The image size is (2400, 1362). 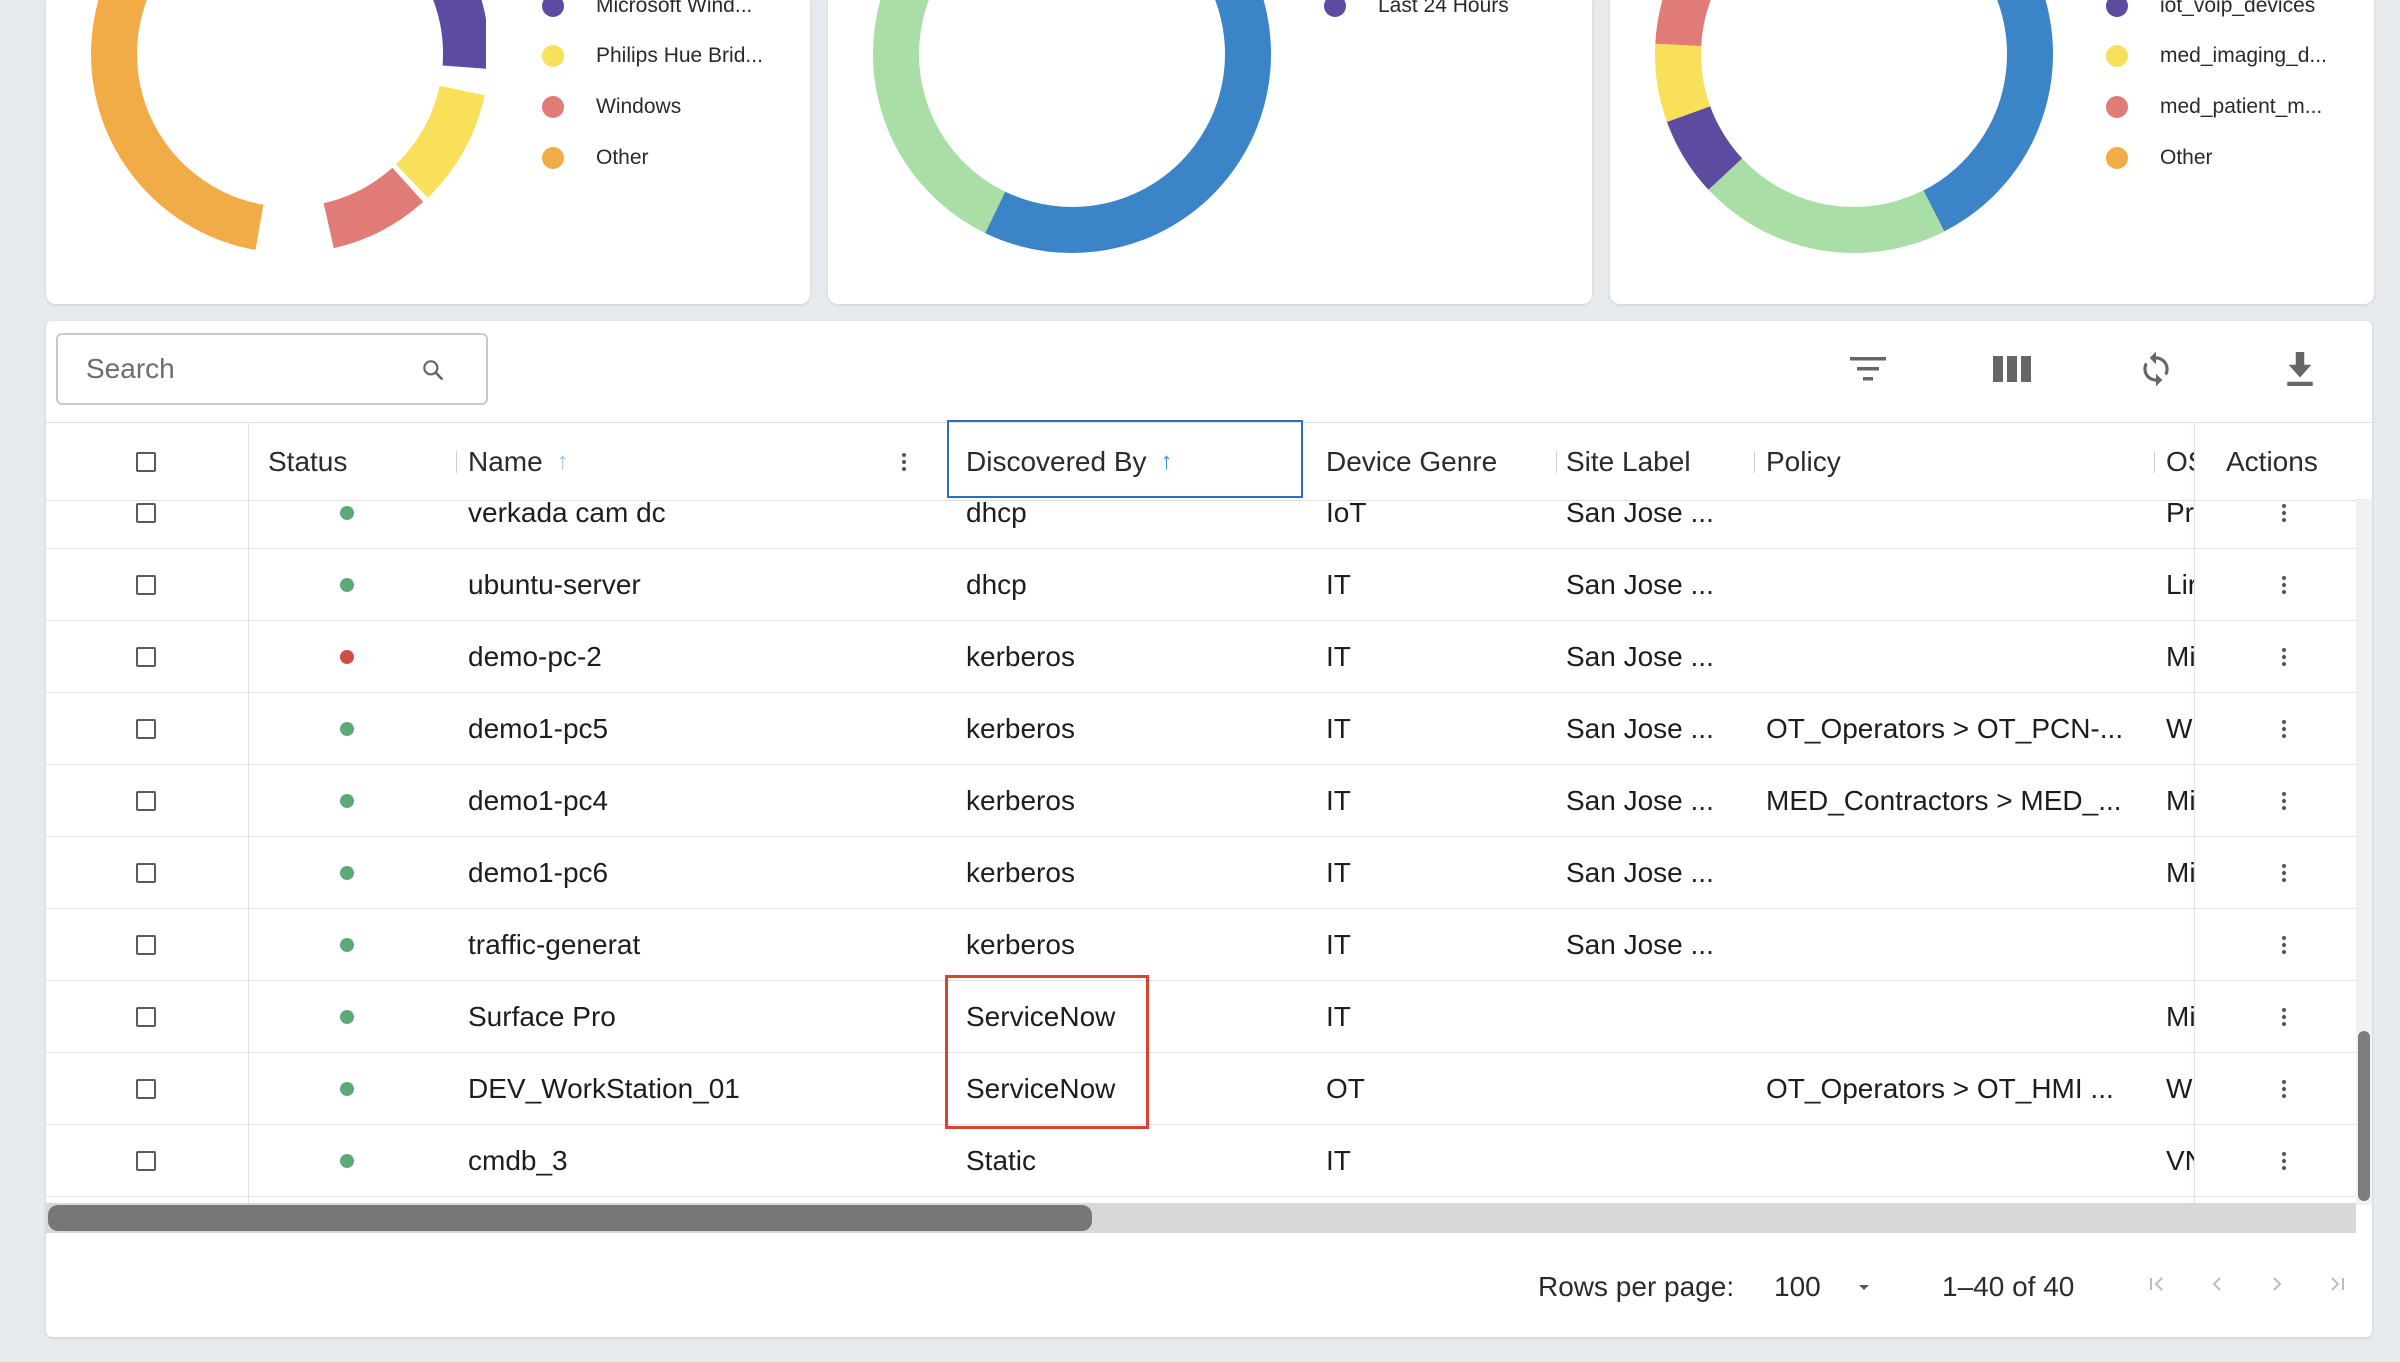 I want to click on column-header-site-label: Site Label, so click(x=1628, y=461).